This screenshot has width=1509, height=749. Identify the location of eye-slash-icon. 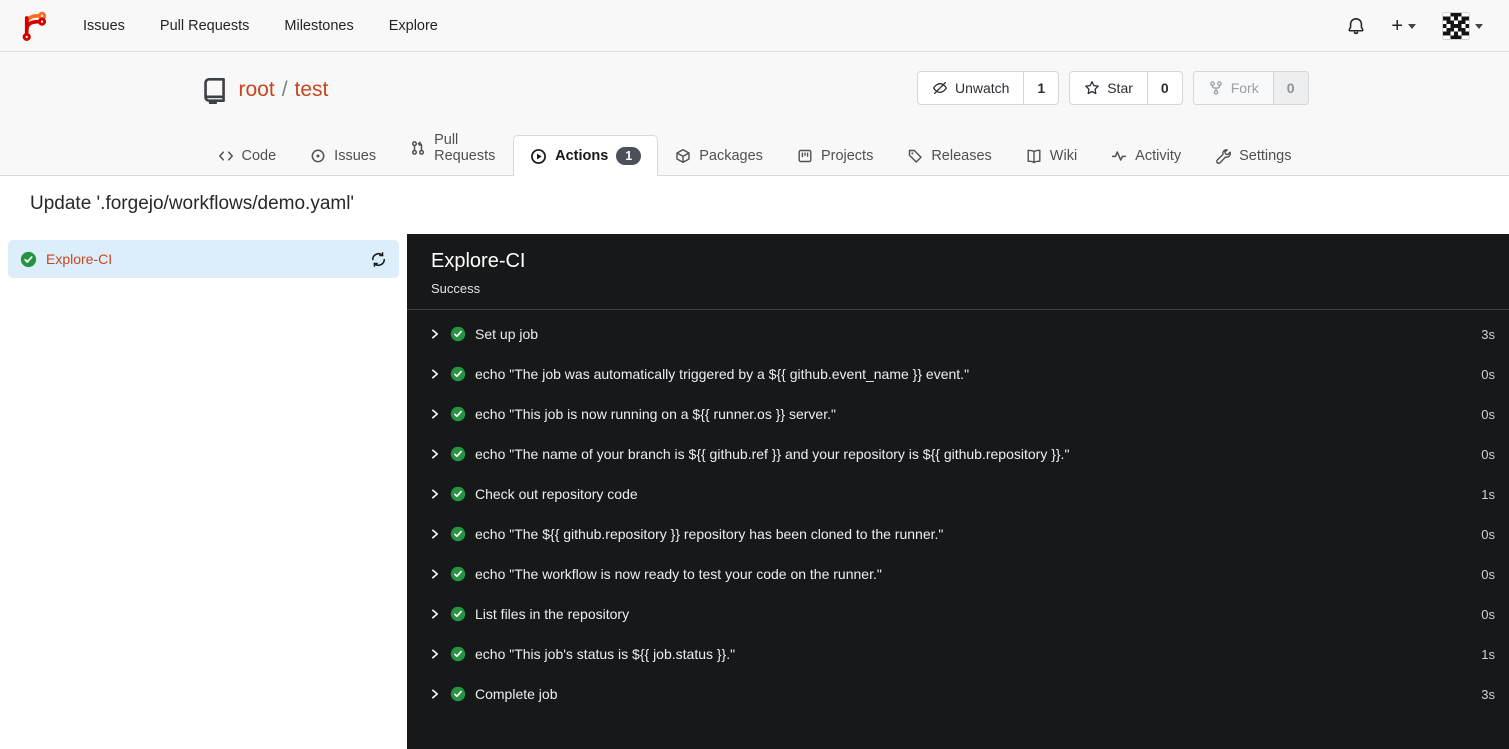
(940, 88).